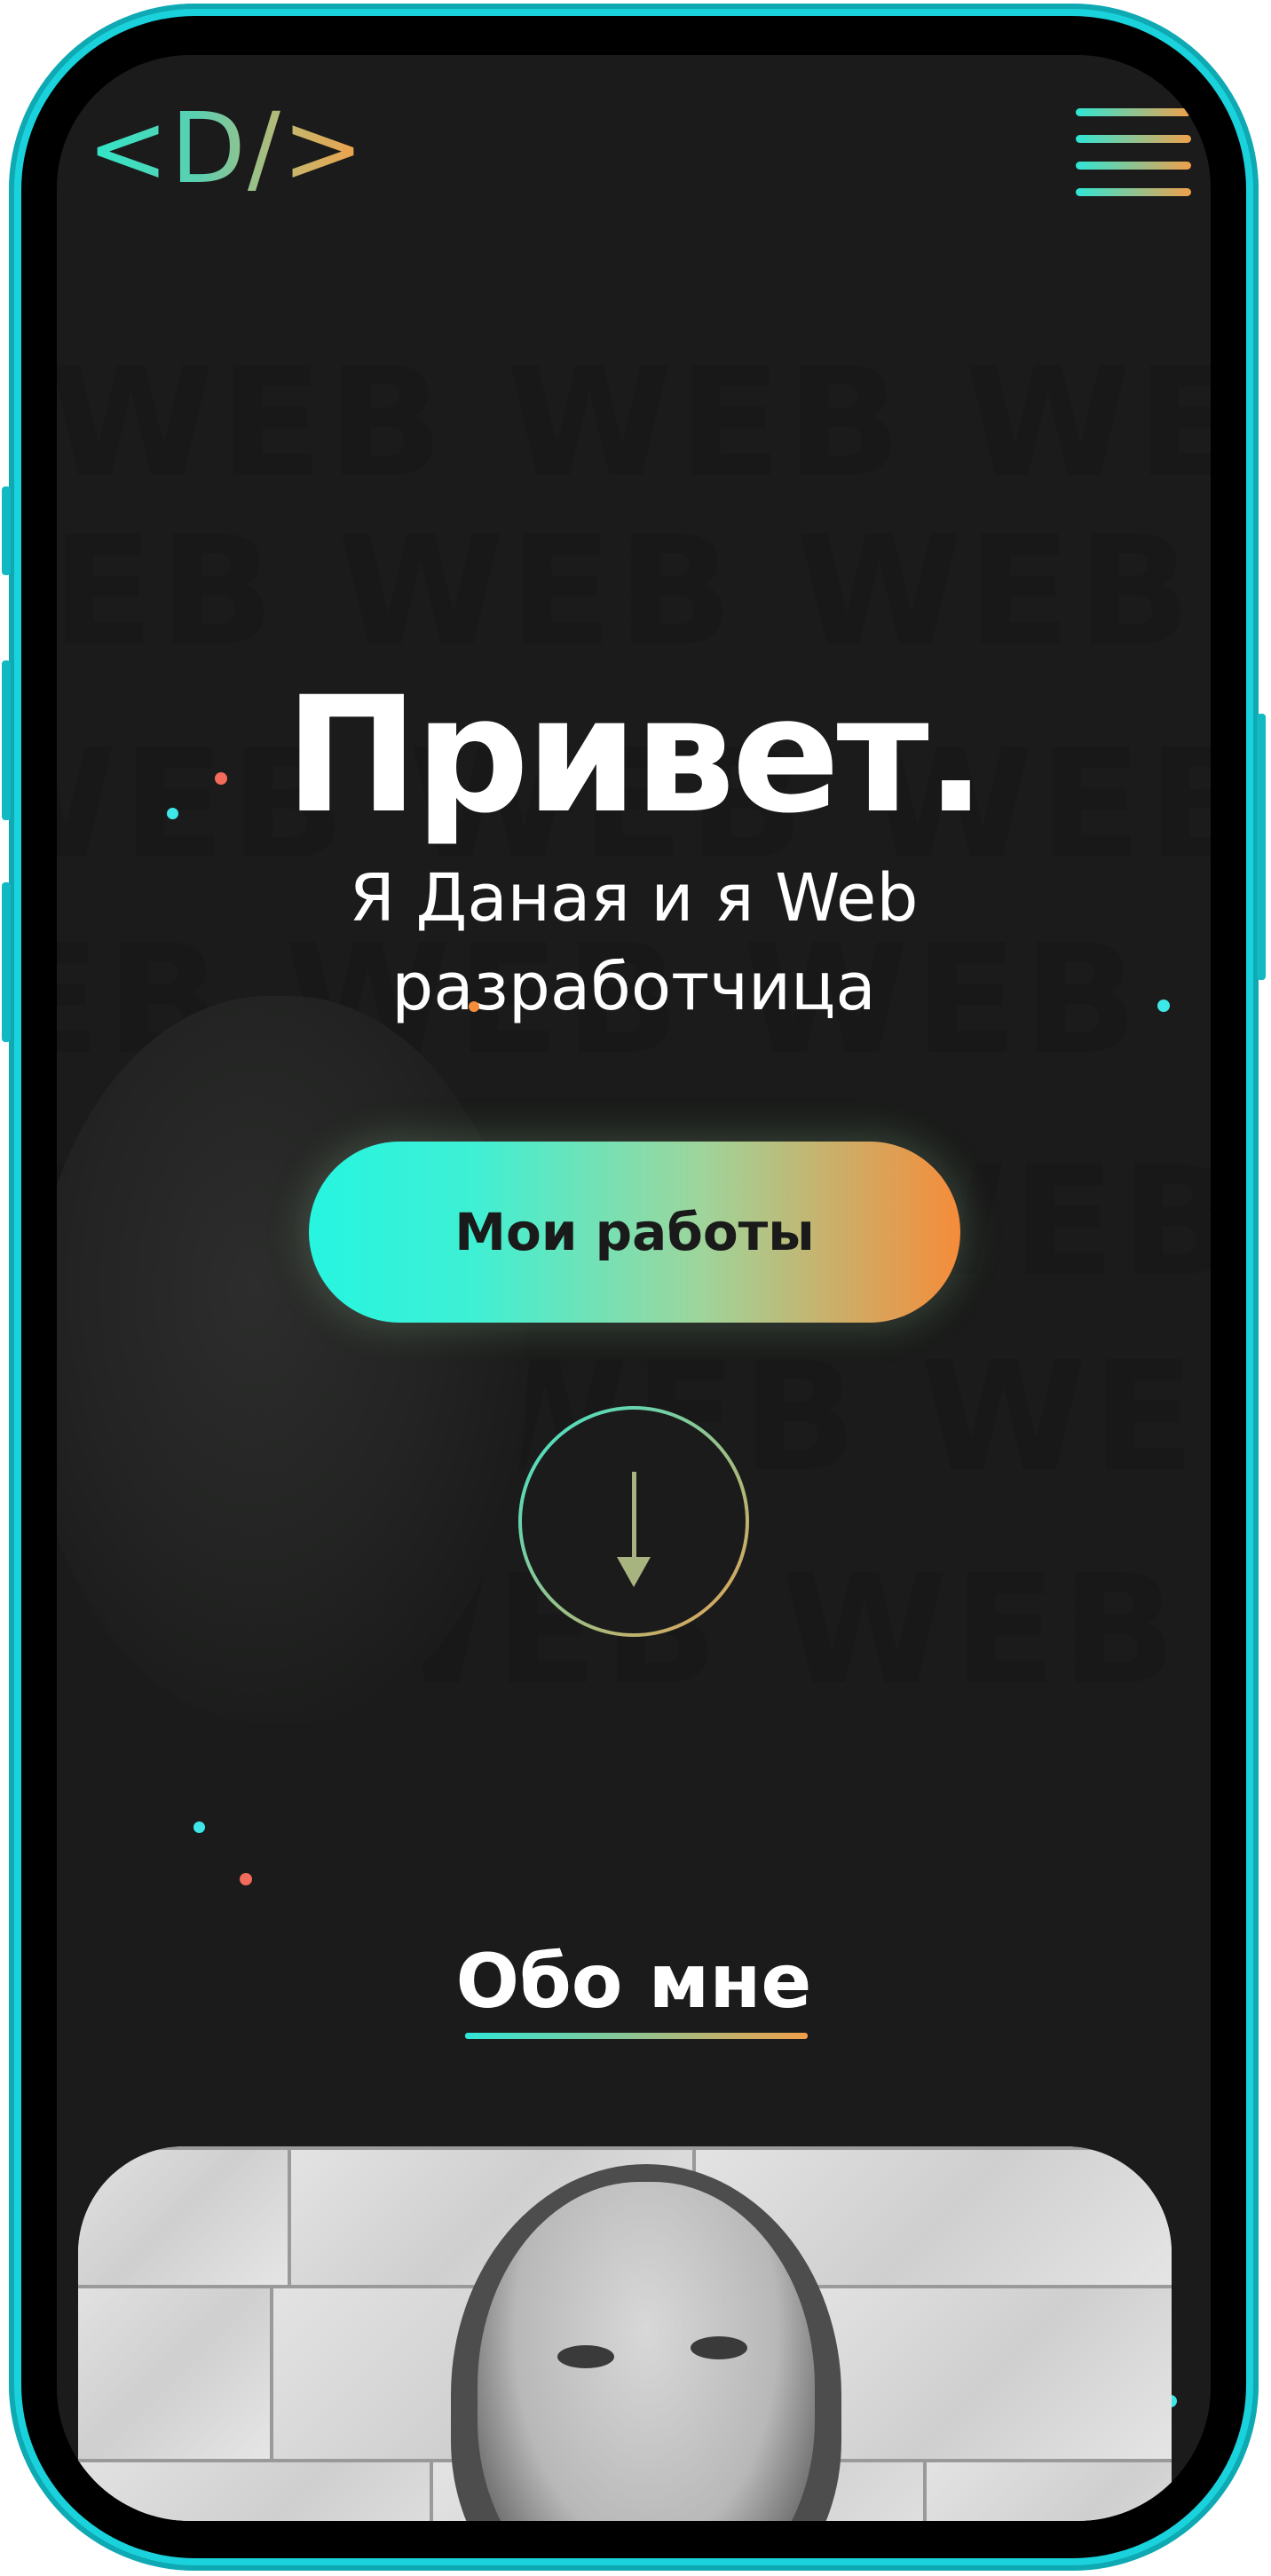  What do you see at coordinates (634, 942) in the screenshot?
I see `hero-subtitle: Я Даная и я Web разработчица` at bounding box center [634, 942].